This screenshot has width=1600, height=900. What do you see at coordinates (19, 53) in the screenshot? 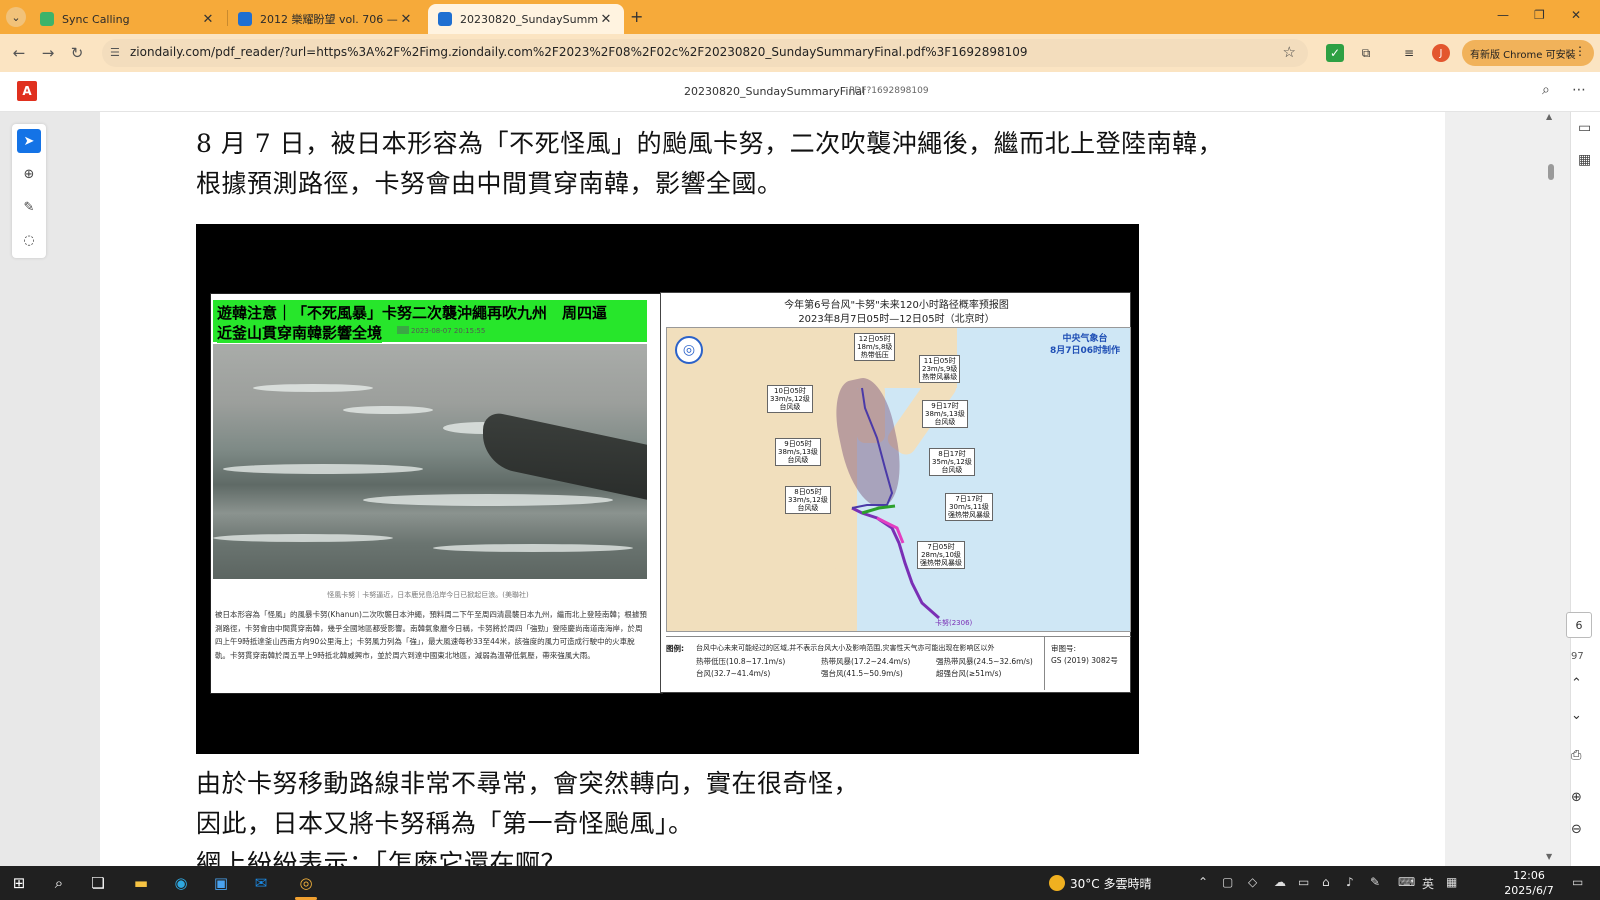
I see `back-icon: ←` at bounding box center [19, 53].